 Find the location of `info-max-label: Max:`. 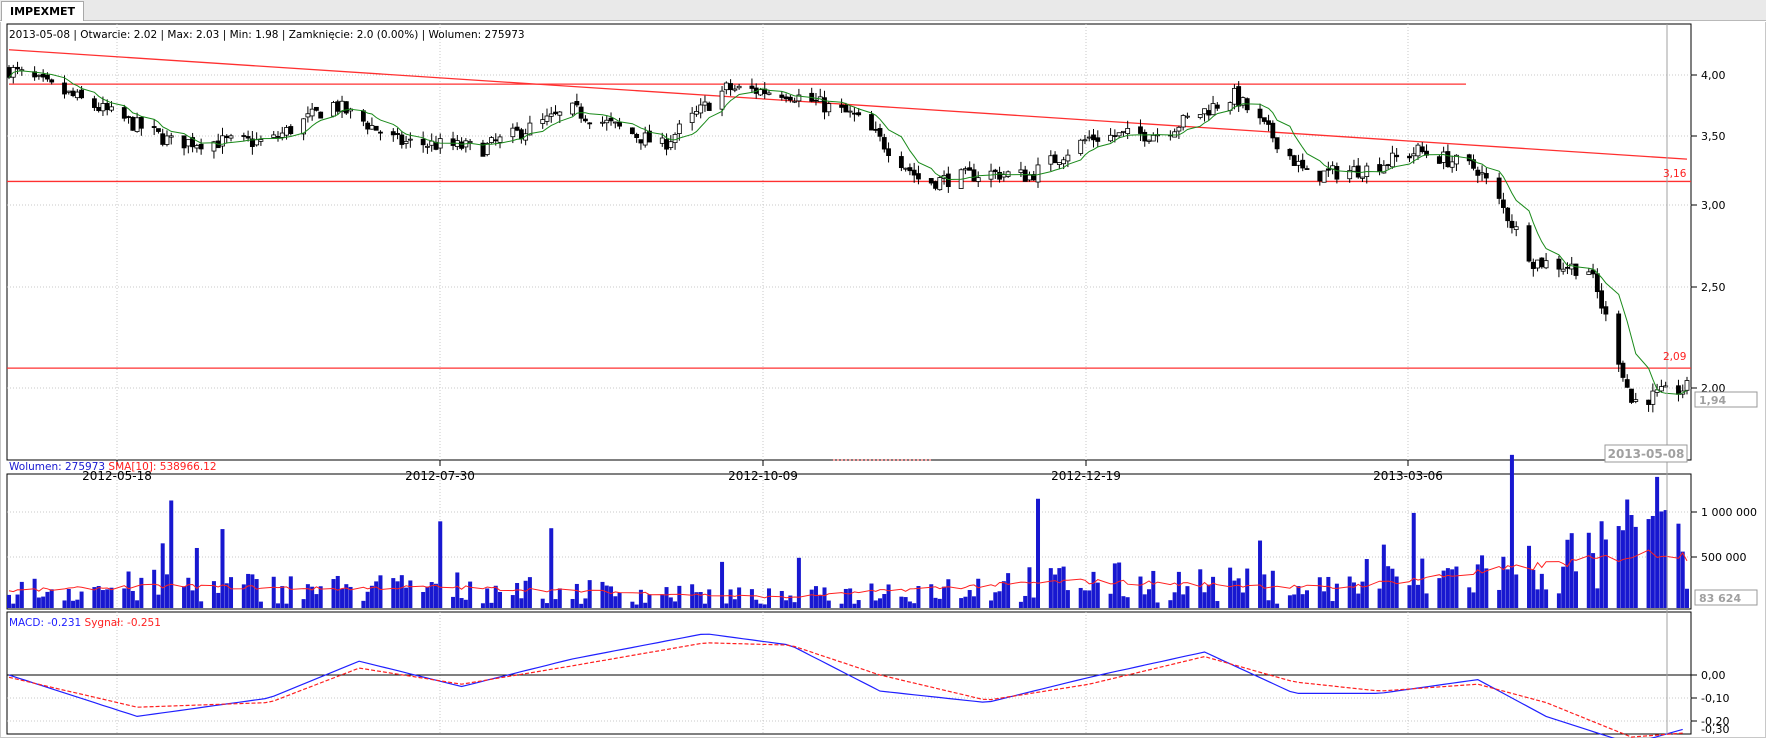

info-max-label: Max: is located at coordinates (179, 35).